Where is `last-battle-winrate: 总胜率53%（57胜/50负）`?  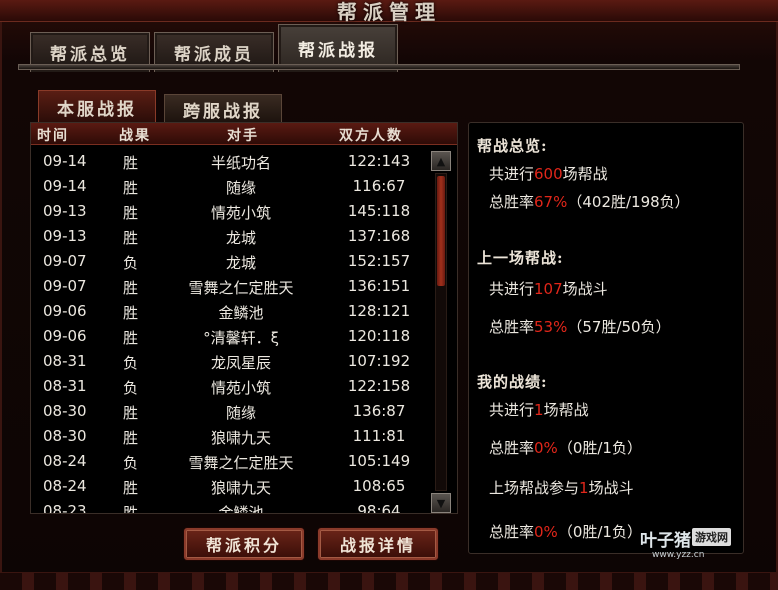
last-battle-winrate: 总胜率53%（57胜/50负） is located at coordinates (580, 327).